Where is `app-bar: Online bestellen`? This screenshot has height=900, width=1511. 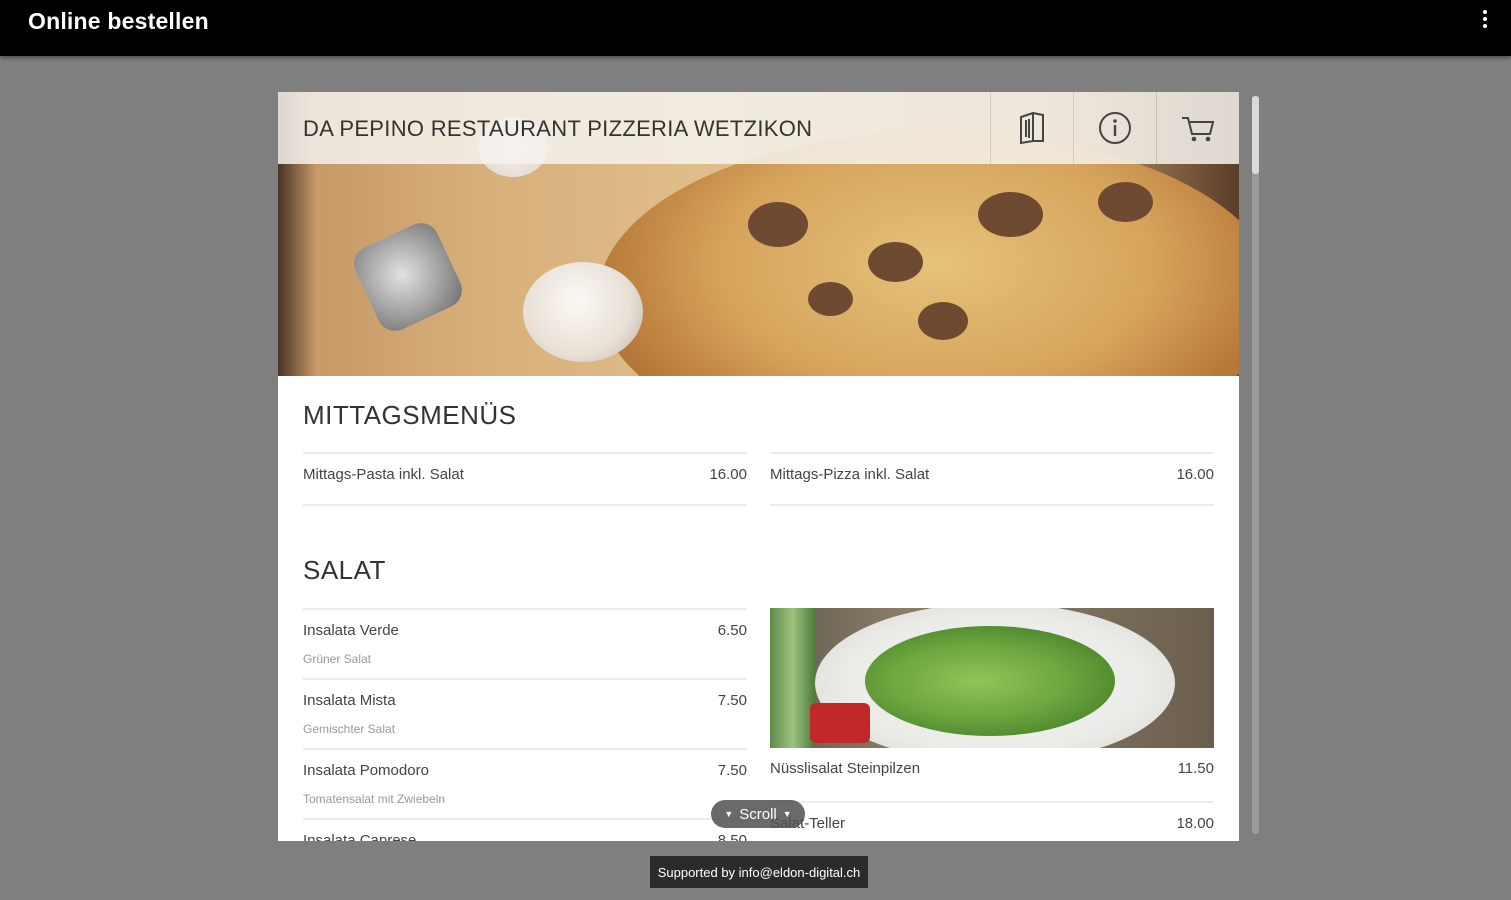
app-bar: Online bestellen is located at coordinates (755, 28).